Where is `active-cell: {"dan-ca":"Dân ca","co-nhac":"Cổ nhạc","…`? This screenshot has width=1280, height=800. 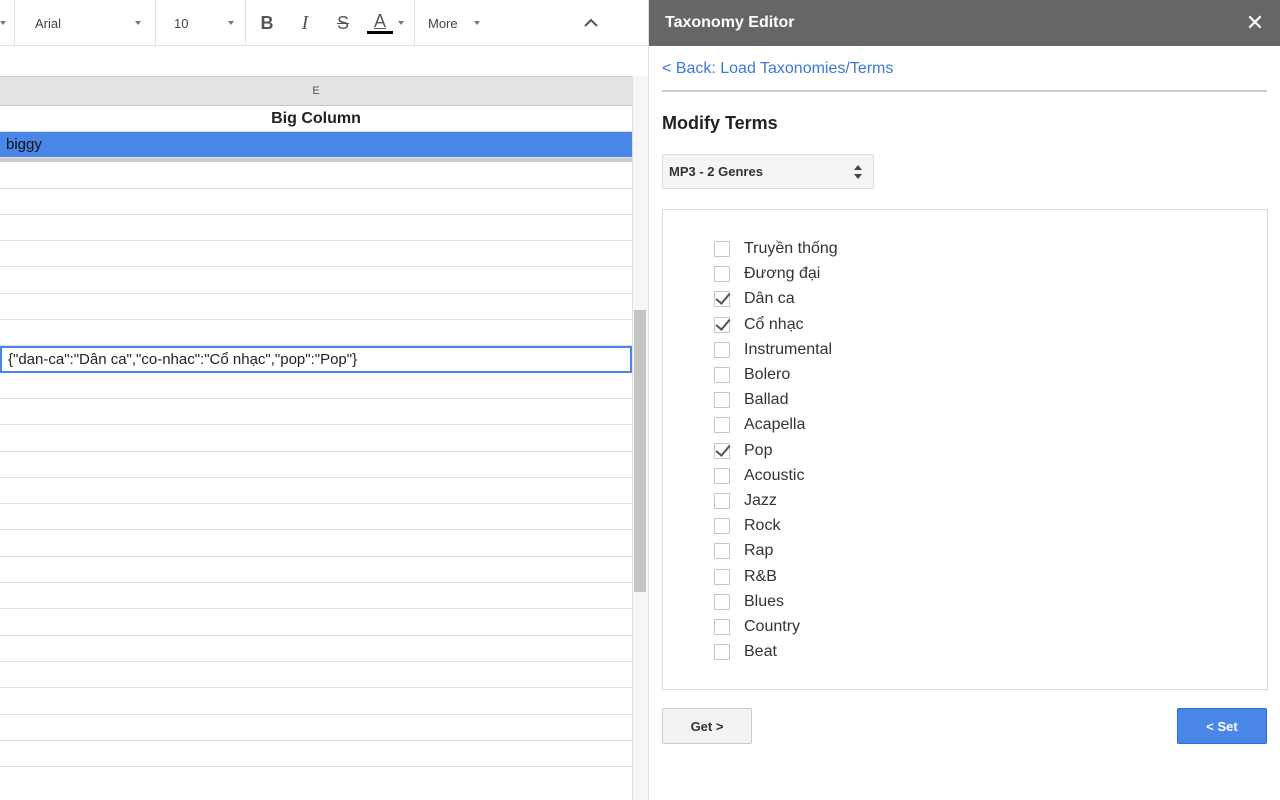
active-cell: {"dan-ca":"Dân ca","co-nhac":"Cổ nhạc","… is located at coordinates (316, 359).